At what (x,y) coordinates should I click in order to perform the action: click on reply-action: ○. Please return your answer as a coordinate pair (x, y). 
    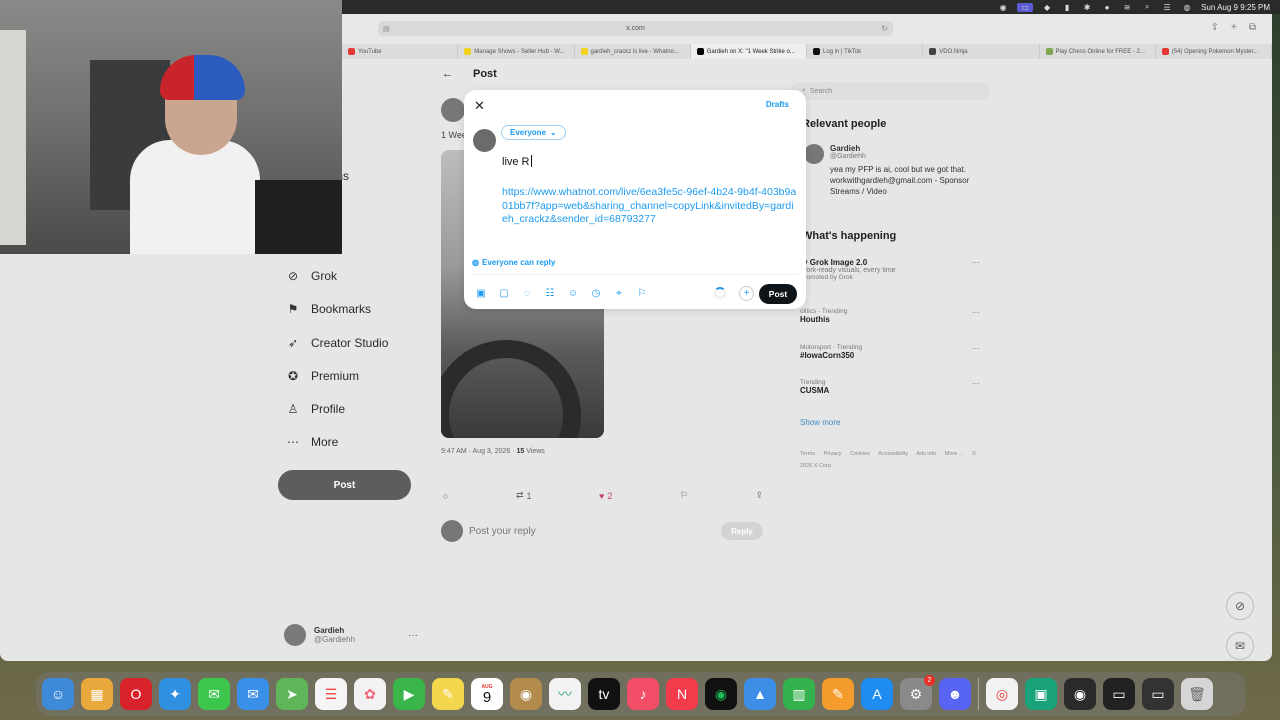
    Looking at the image, I should click on (445, 495).